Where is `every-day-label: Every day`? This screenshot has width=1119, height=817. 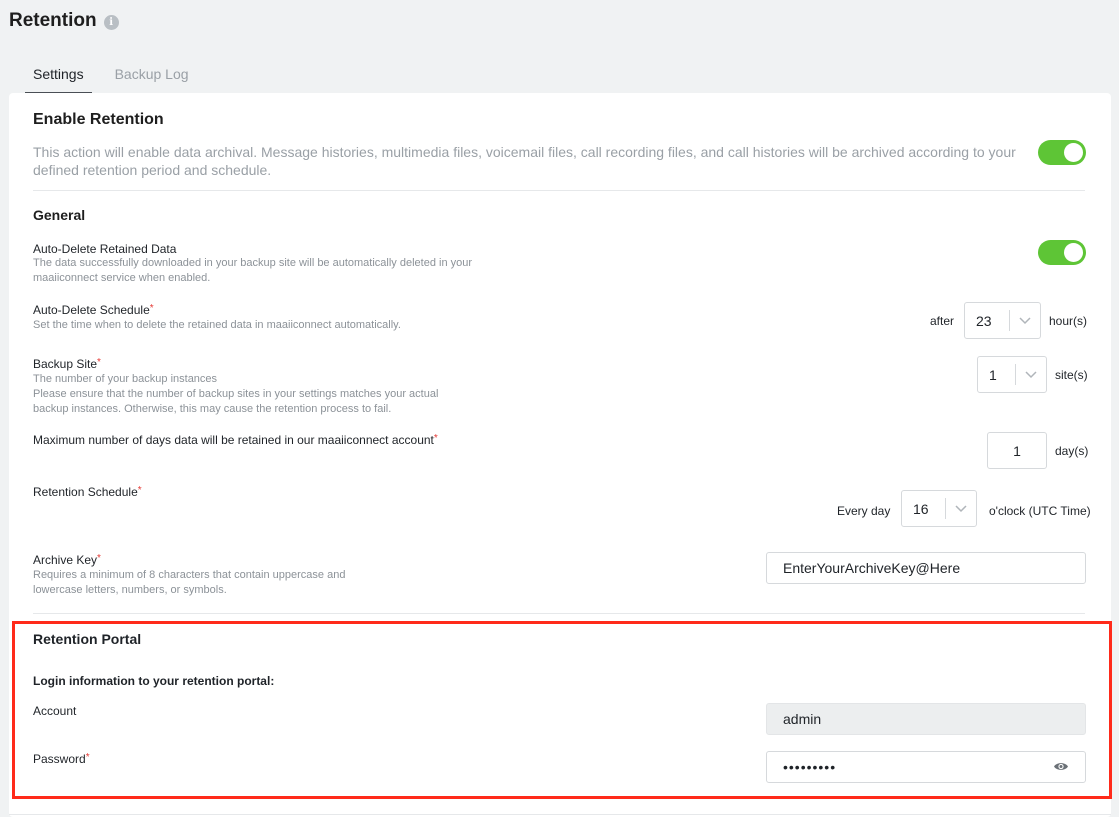
every-day-label: Every day is located at coordinates (864, 511).